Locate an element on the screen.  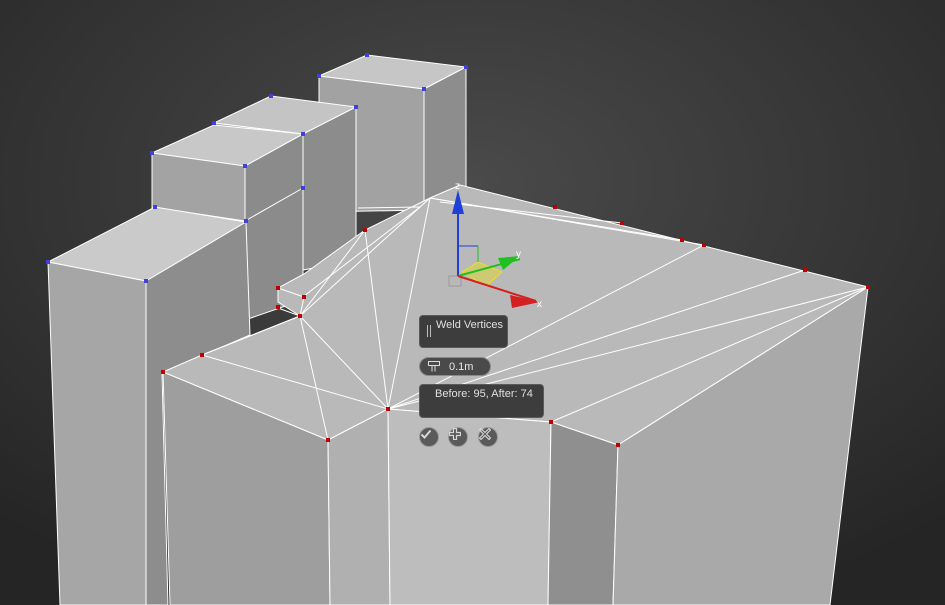
cancel-button is located at coordinates (488, 437).